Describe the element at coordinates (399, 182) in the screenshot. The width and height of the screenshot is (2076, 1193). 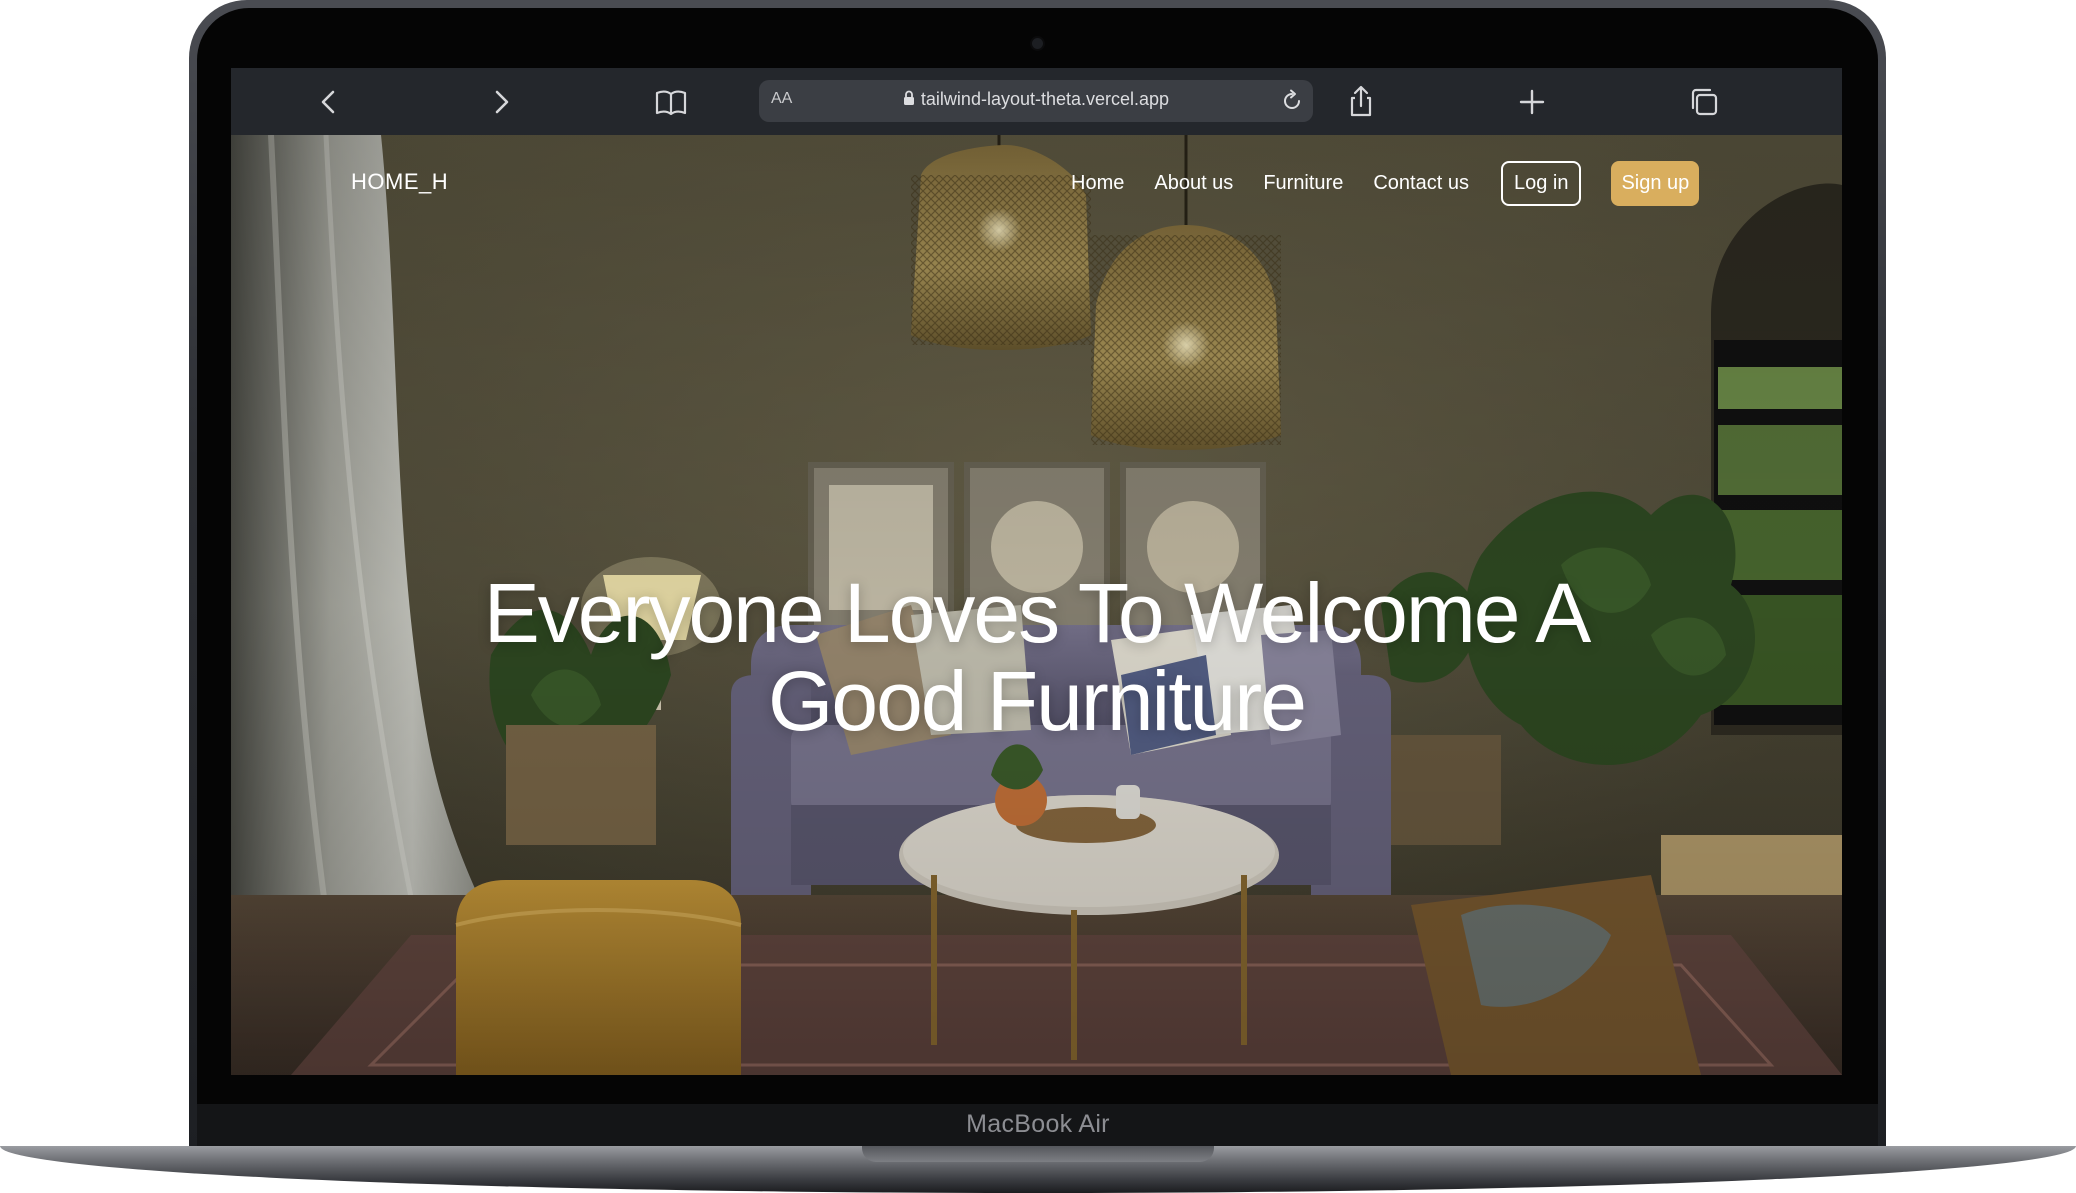
I see `site-logo: HOME_H` at that location.